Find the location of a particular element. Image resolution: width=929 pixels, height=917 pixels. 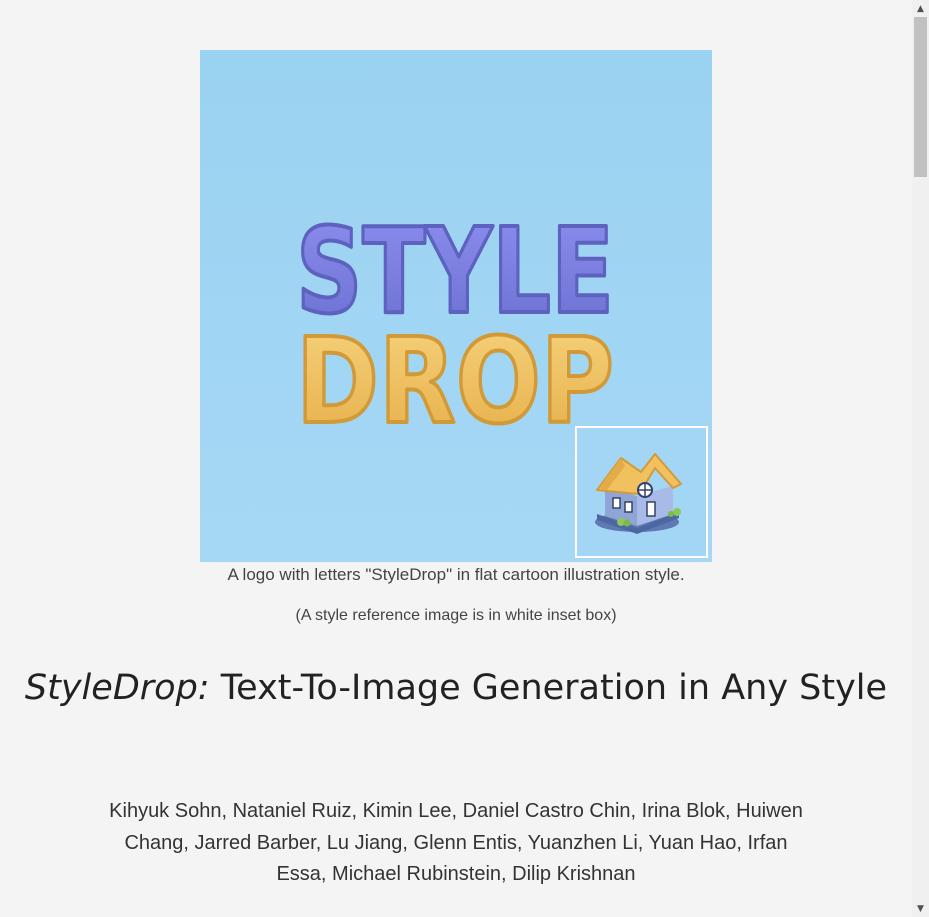

house-icon is located at coordinates (638, 493).